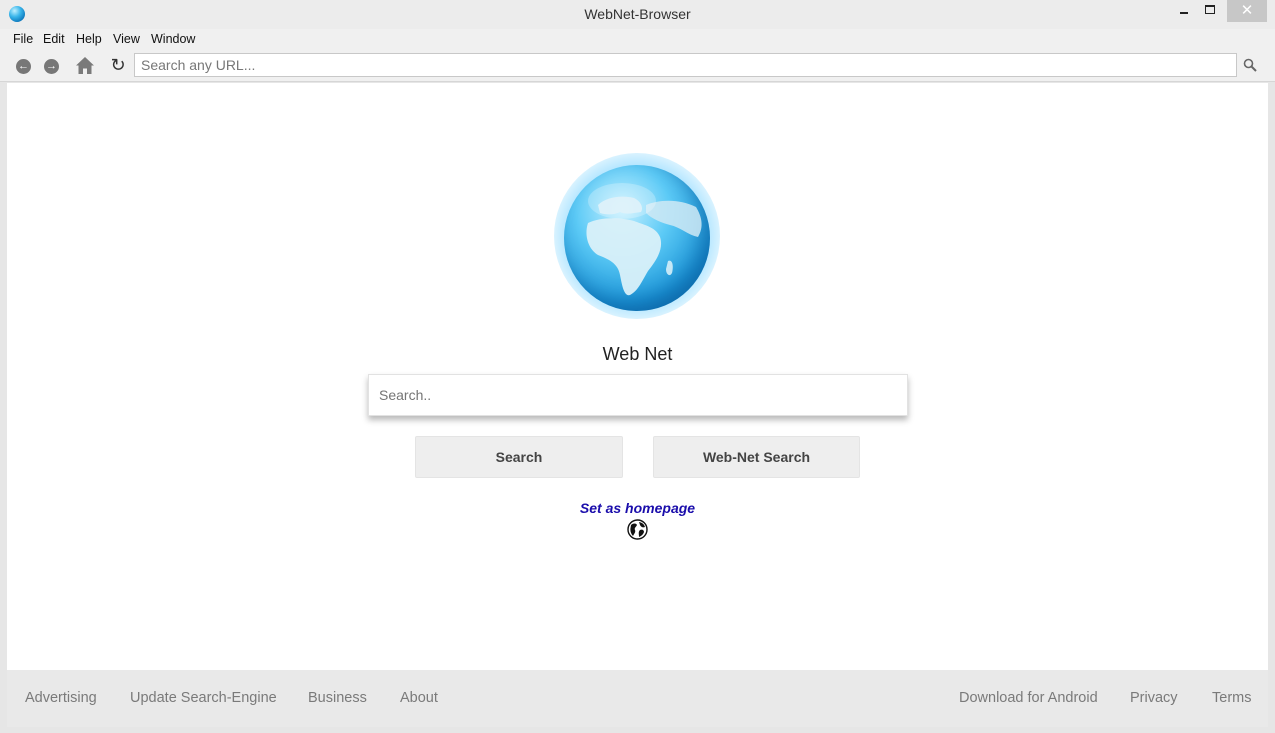 This screenshot has height=733, width=1275. Describe the element at coordinates (1247, 11) in the screenshot. I see `close-button: ✕` at that location.